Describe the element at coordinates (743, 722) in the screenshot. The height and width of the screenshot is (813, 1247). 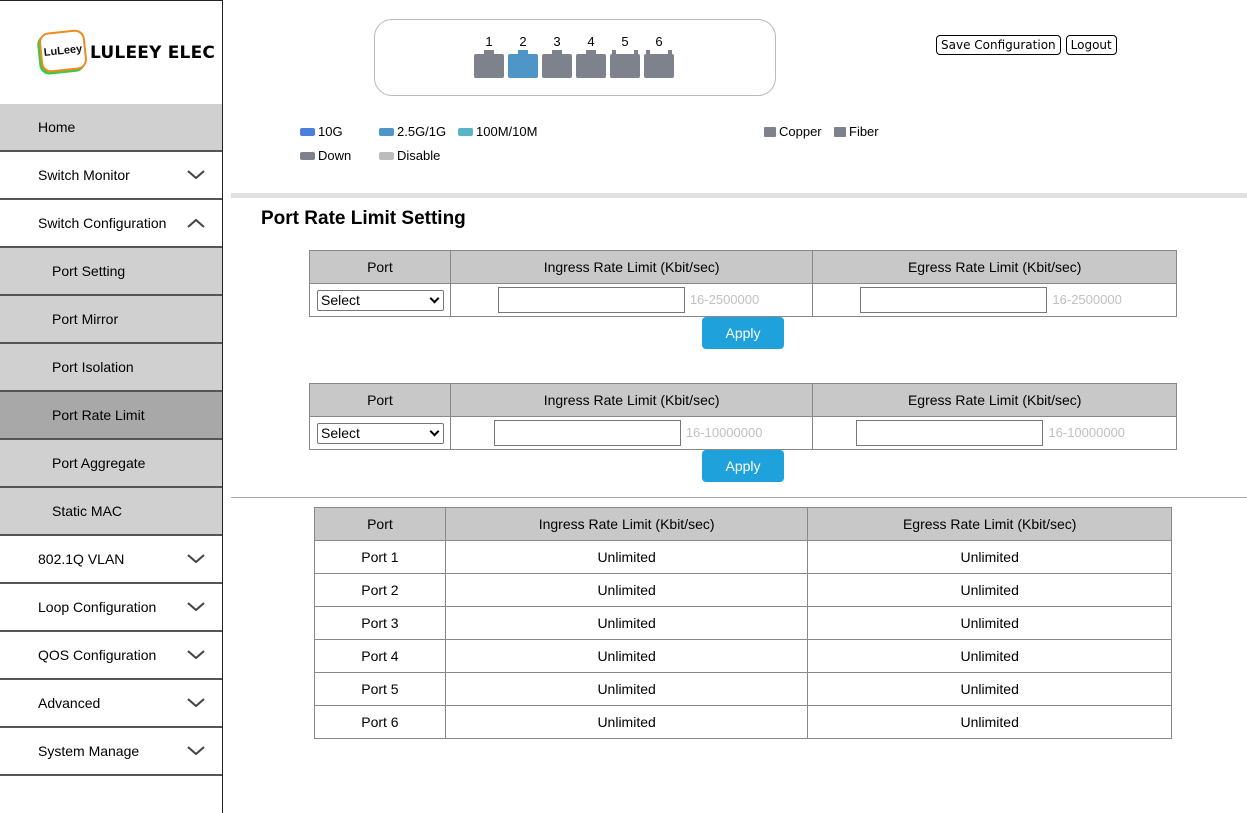
I see `table-row: Port 6 Unlimited Unlimited` at that location.